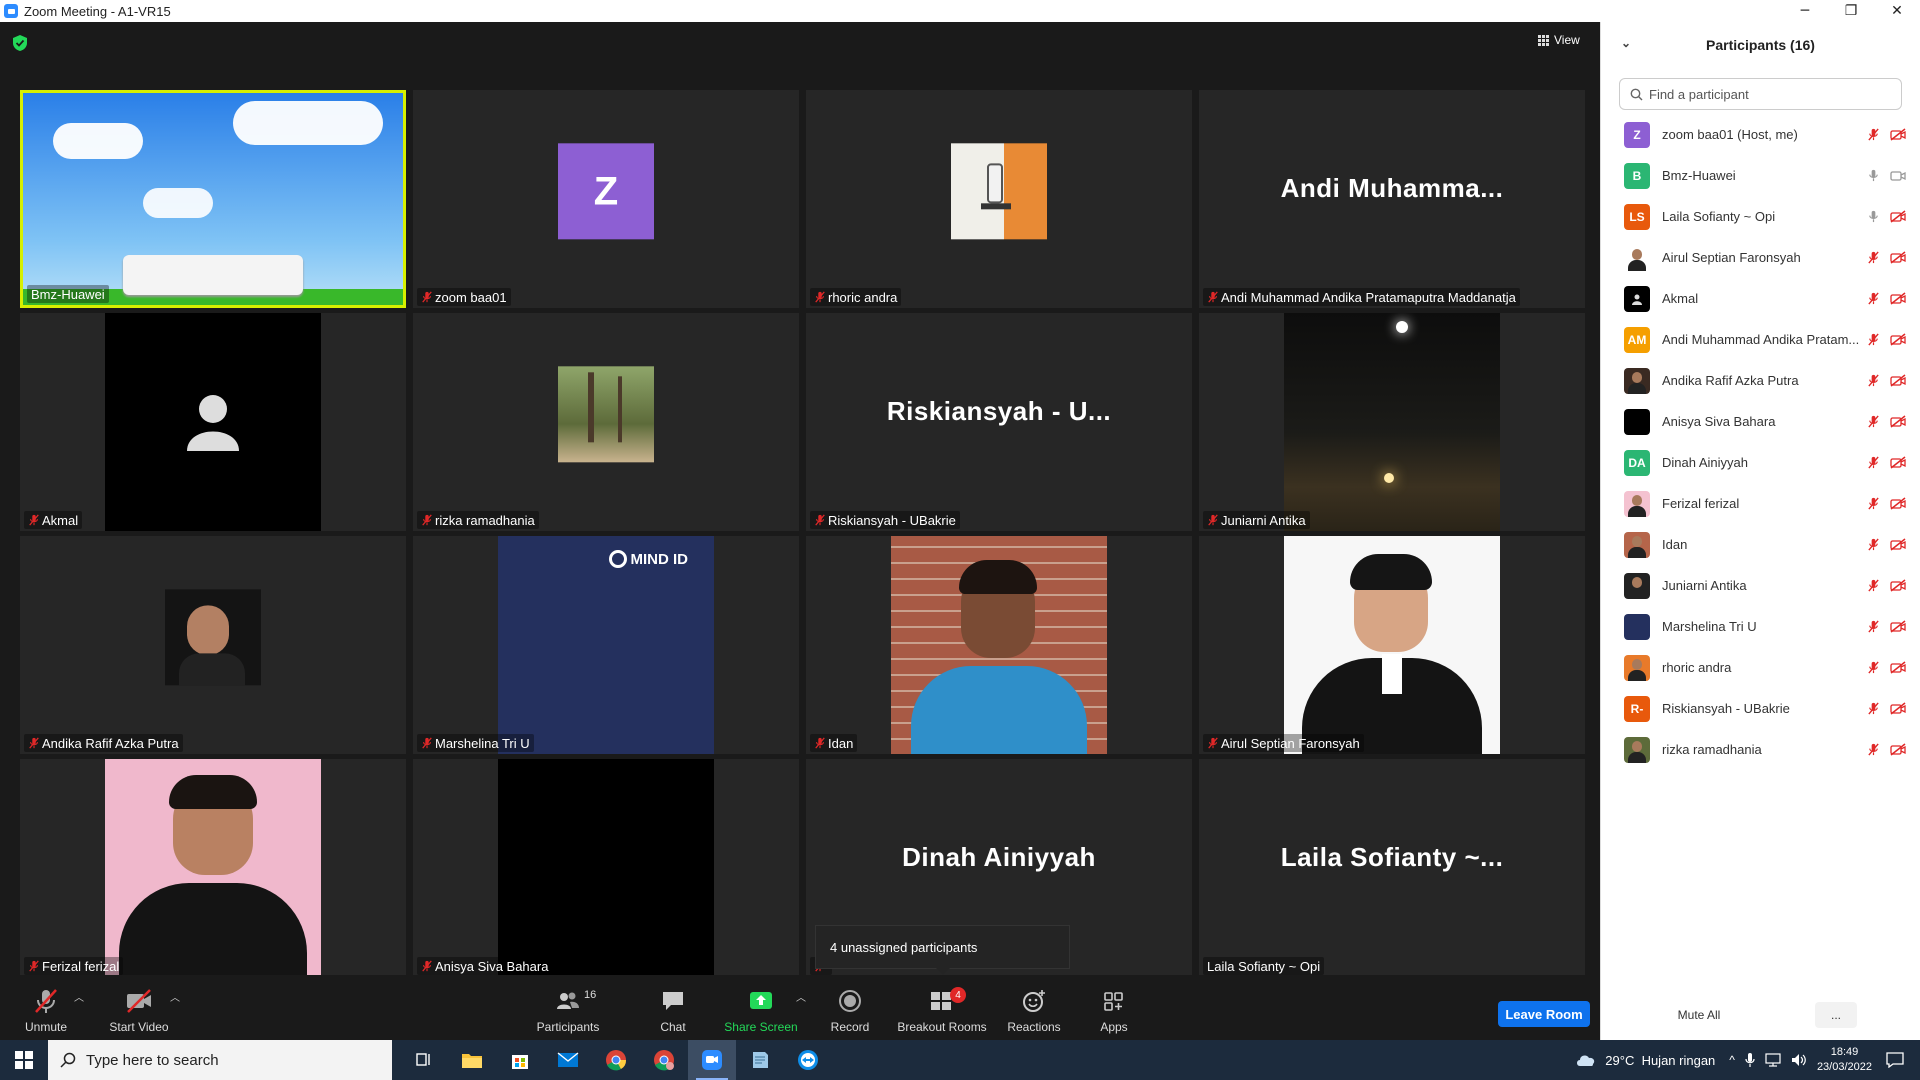  I want to click on shield-icon, so click(20, 43).